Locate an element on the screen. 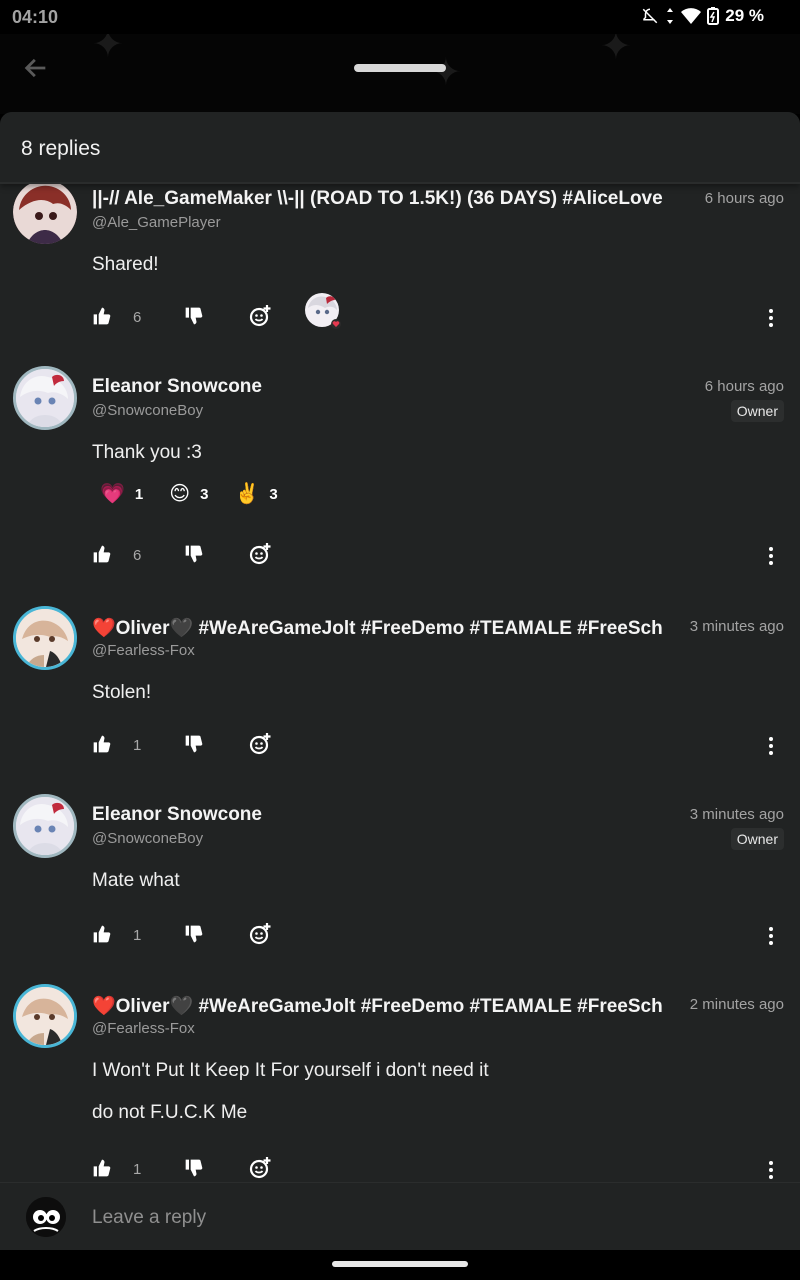  wifi-icon is located at coordinates (691, 16).